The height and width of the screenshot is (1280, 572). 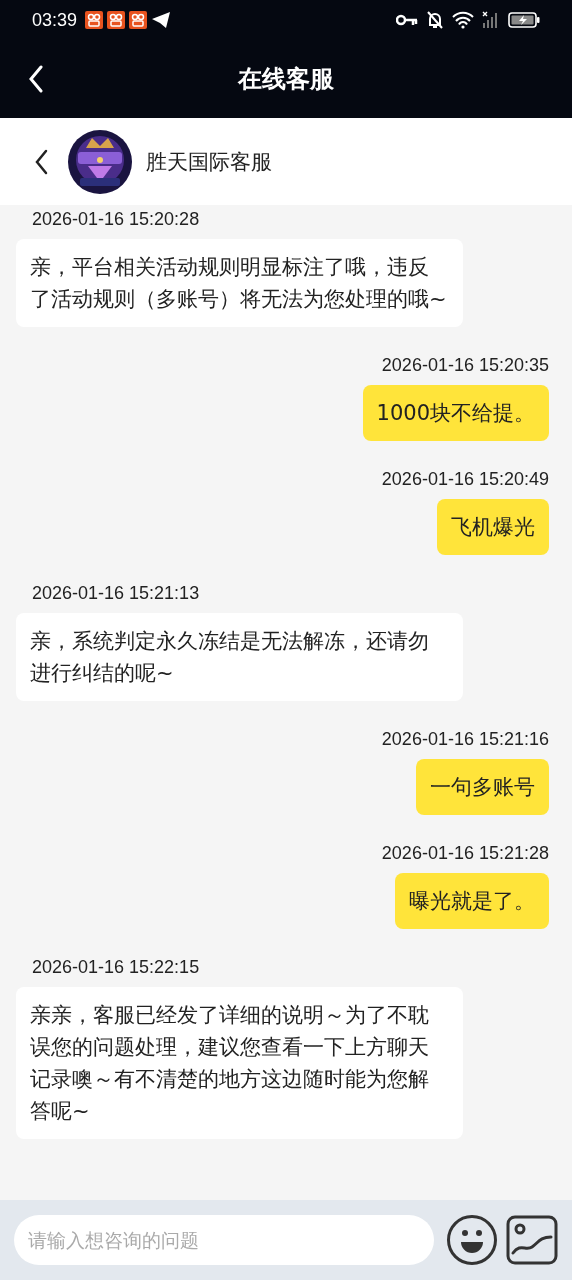 I want to click on key-icon, so click(x=407, y=20).